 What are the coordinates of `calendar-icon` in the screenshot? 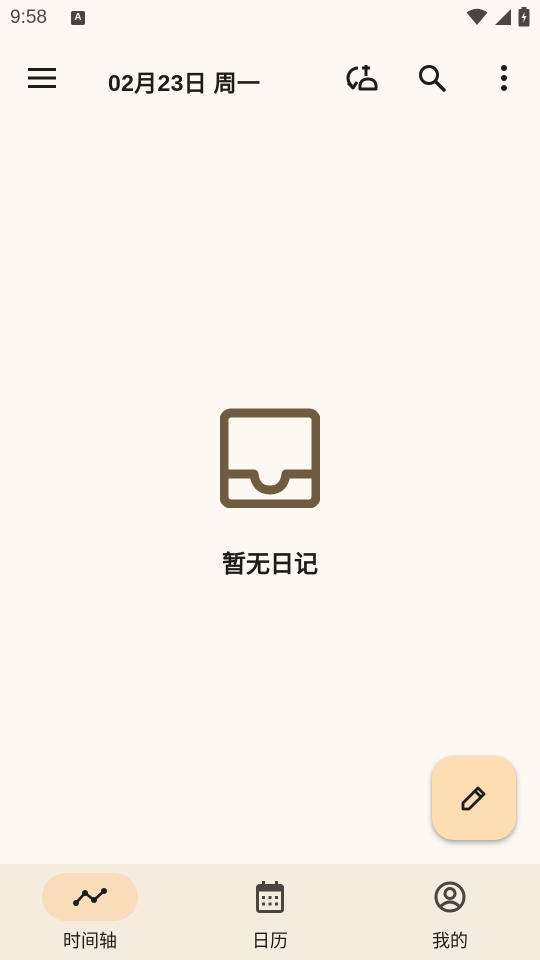 It's located at (270, 897).